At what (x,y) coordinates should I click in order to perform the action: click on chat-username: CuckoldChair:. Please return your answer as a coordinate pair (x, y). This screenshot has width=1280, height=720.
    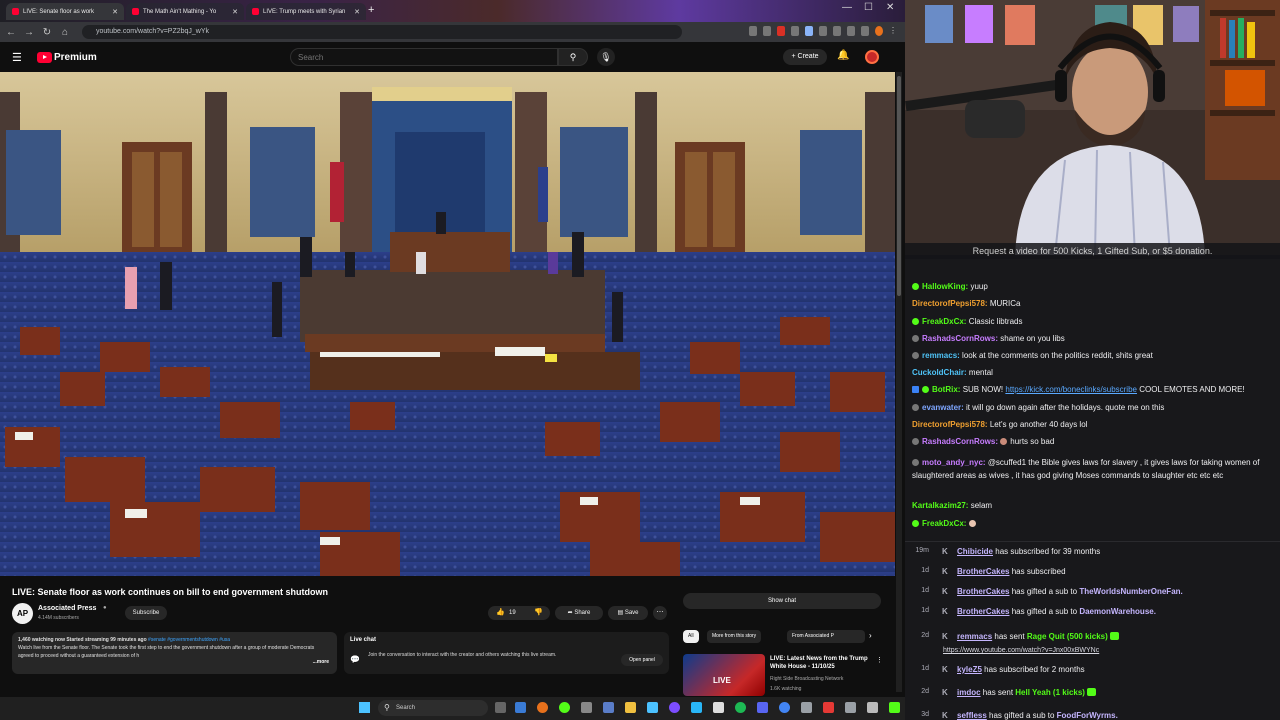
    Looking at the image, I should click on (939, 372).